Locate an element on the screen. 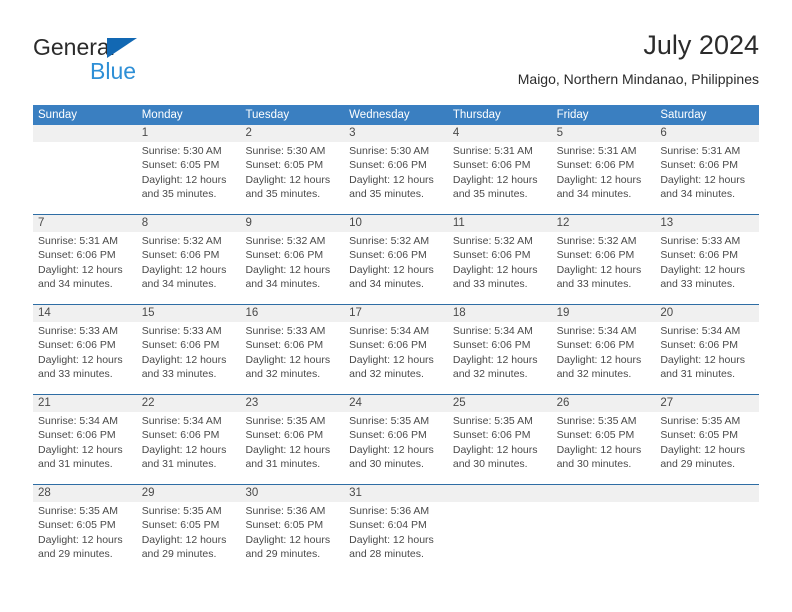 The height and width of the screenshot is (612, 792). day-number: 11 is located at coordinates (500, 223).